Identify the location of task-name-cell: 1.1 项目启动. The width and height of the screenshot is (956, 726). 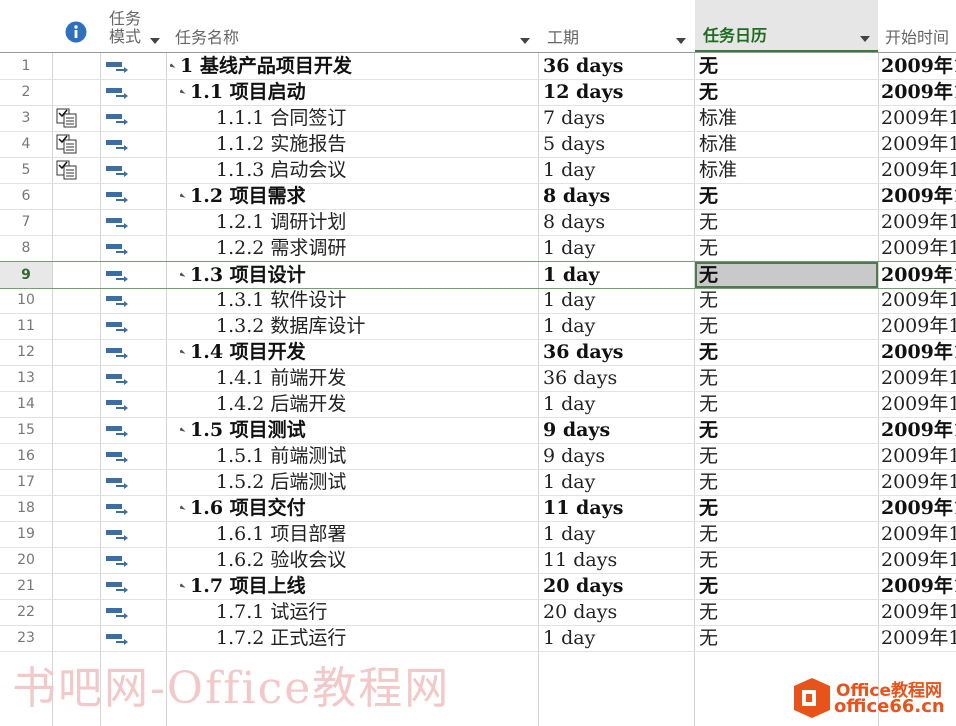
(356, 92).